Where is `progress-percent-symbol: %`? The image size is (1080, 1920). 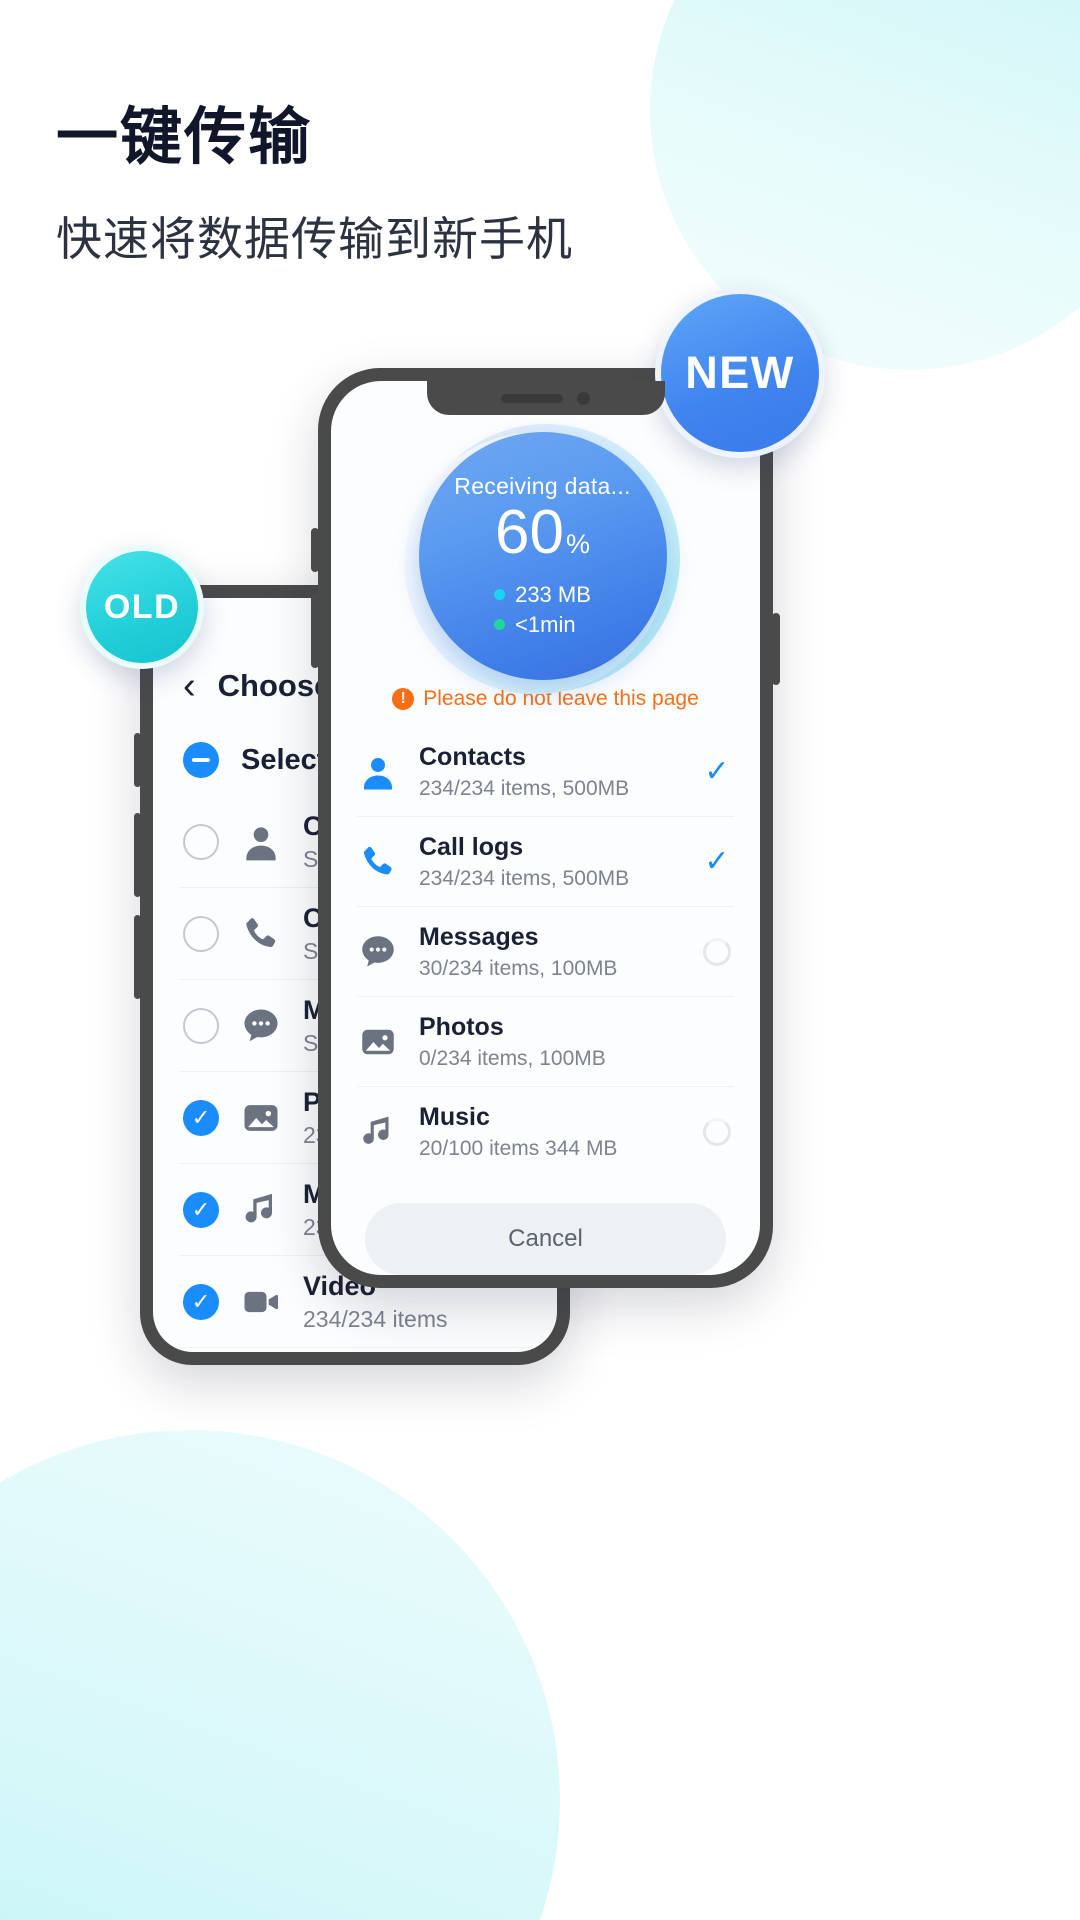 progress-percent-symbol: % is located at coordinates (577, 543).